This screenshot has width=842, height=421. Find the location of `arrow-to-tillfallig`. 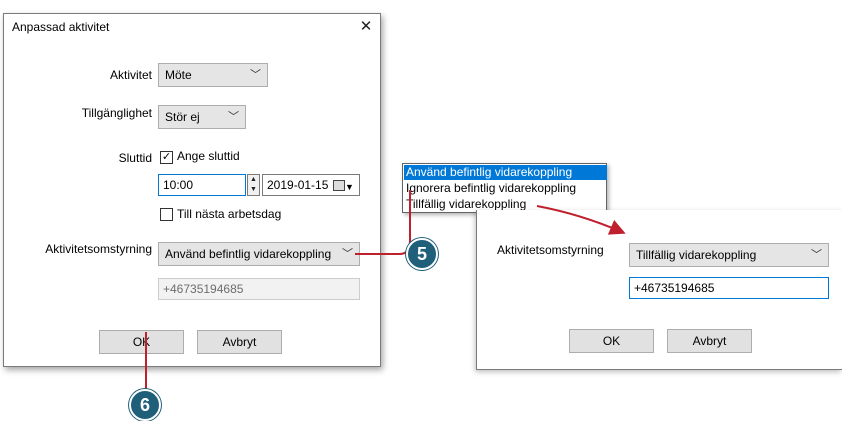

arrow-to-tillfallig is located at coordinates (581, 220).